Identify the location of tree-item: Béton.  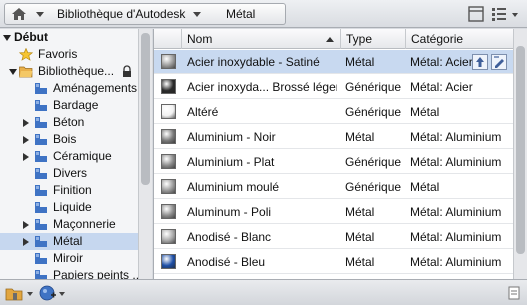
(69, 122).